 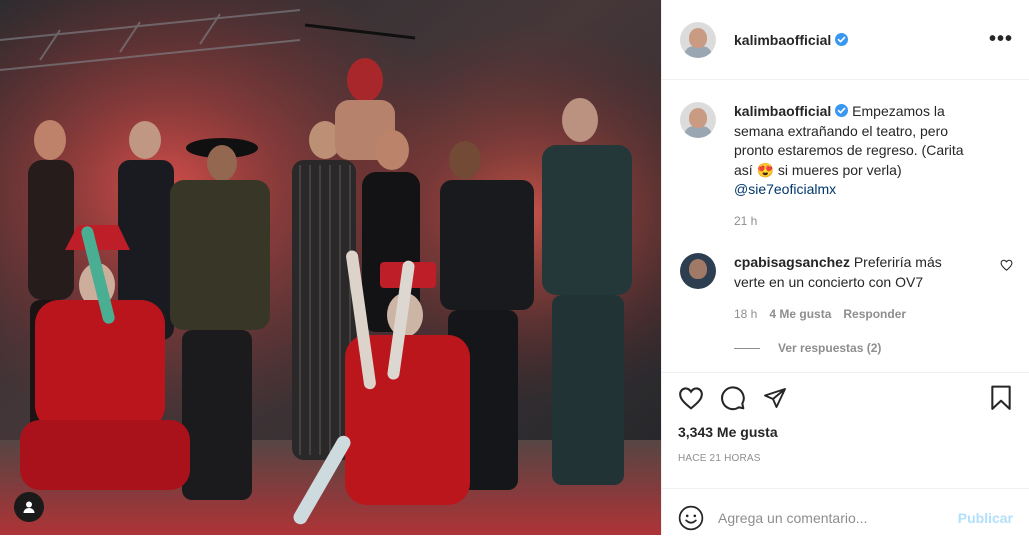 I want to click on comment-heart-icon, so click(x=1006, y=265).